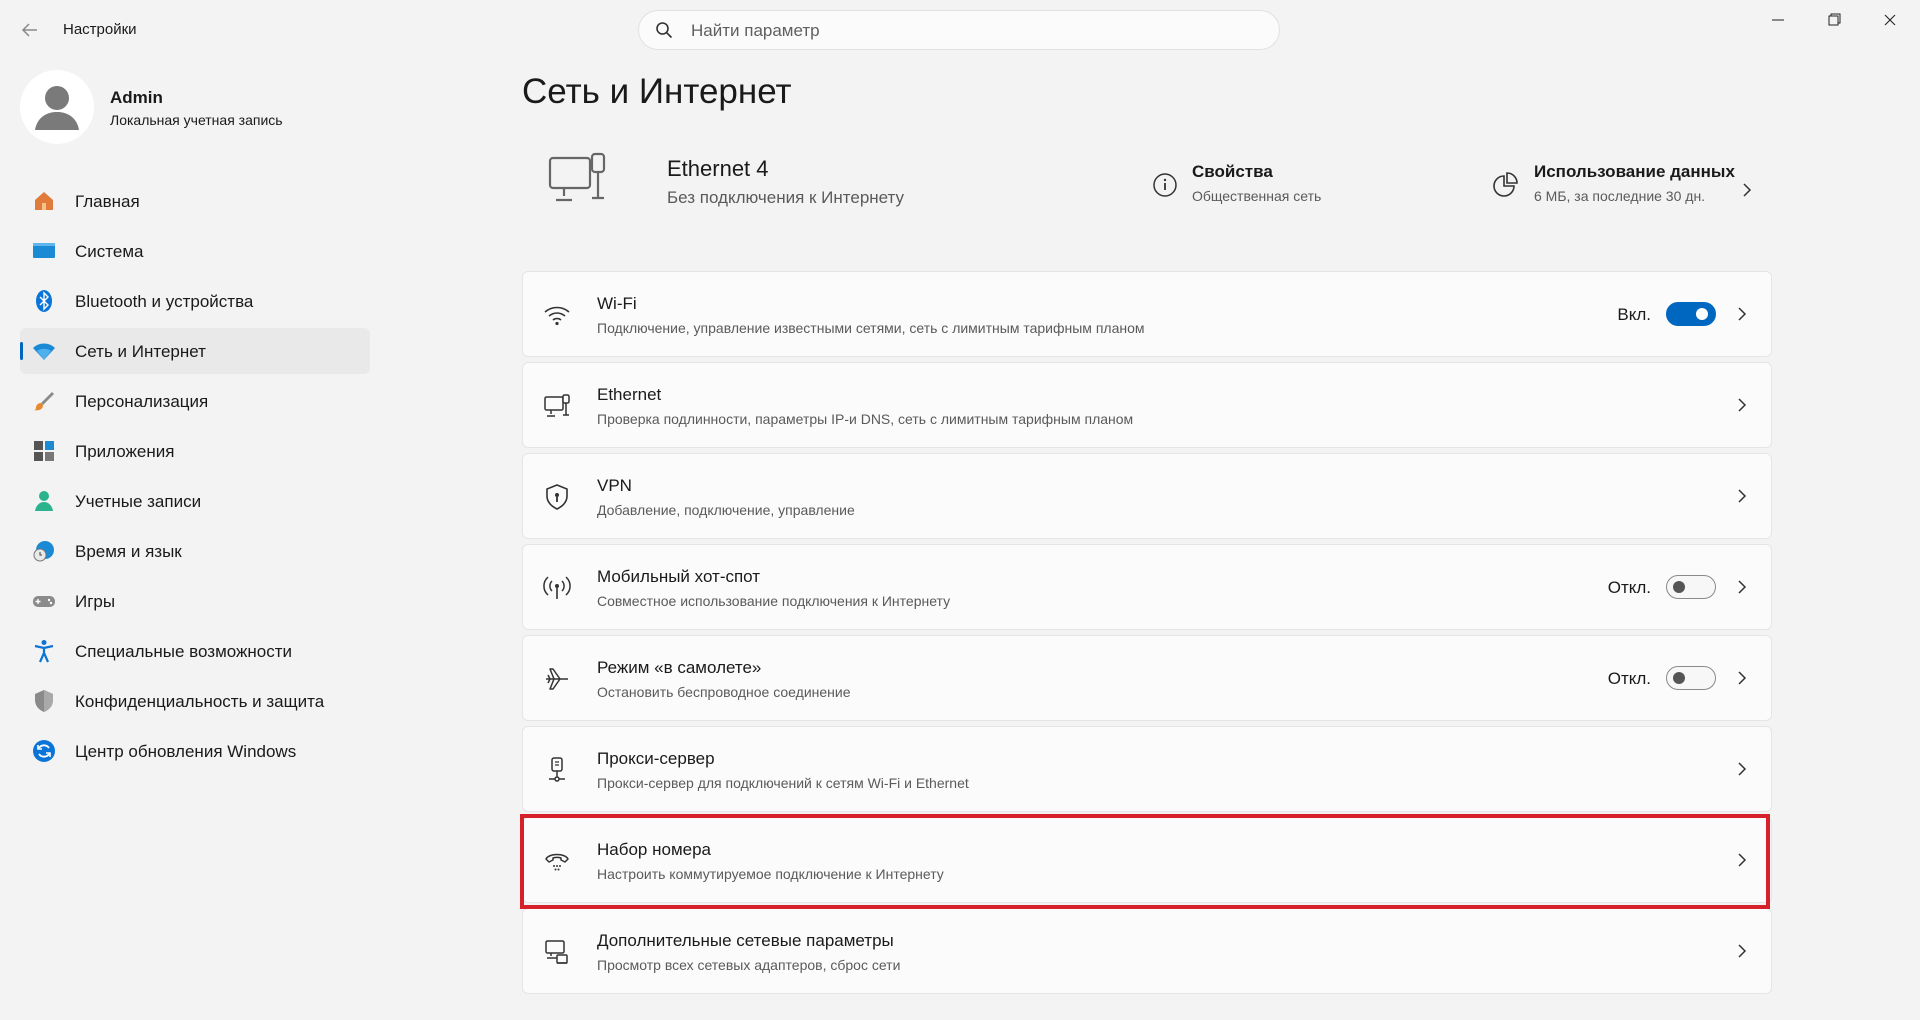 The width and height of the screenshot is (1920, 1020). I want to click on sidebar-item-time-language: Время и язык, so click(195, 551).